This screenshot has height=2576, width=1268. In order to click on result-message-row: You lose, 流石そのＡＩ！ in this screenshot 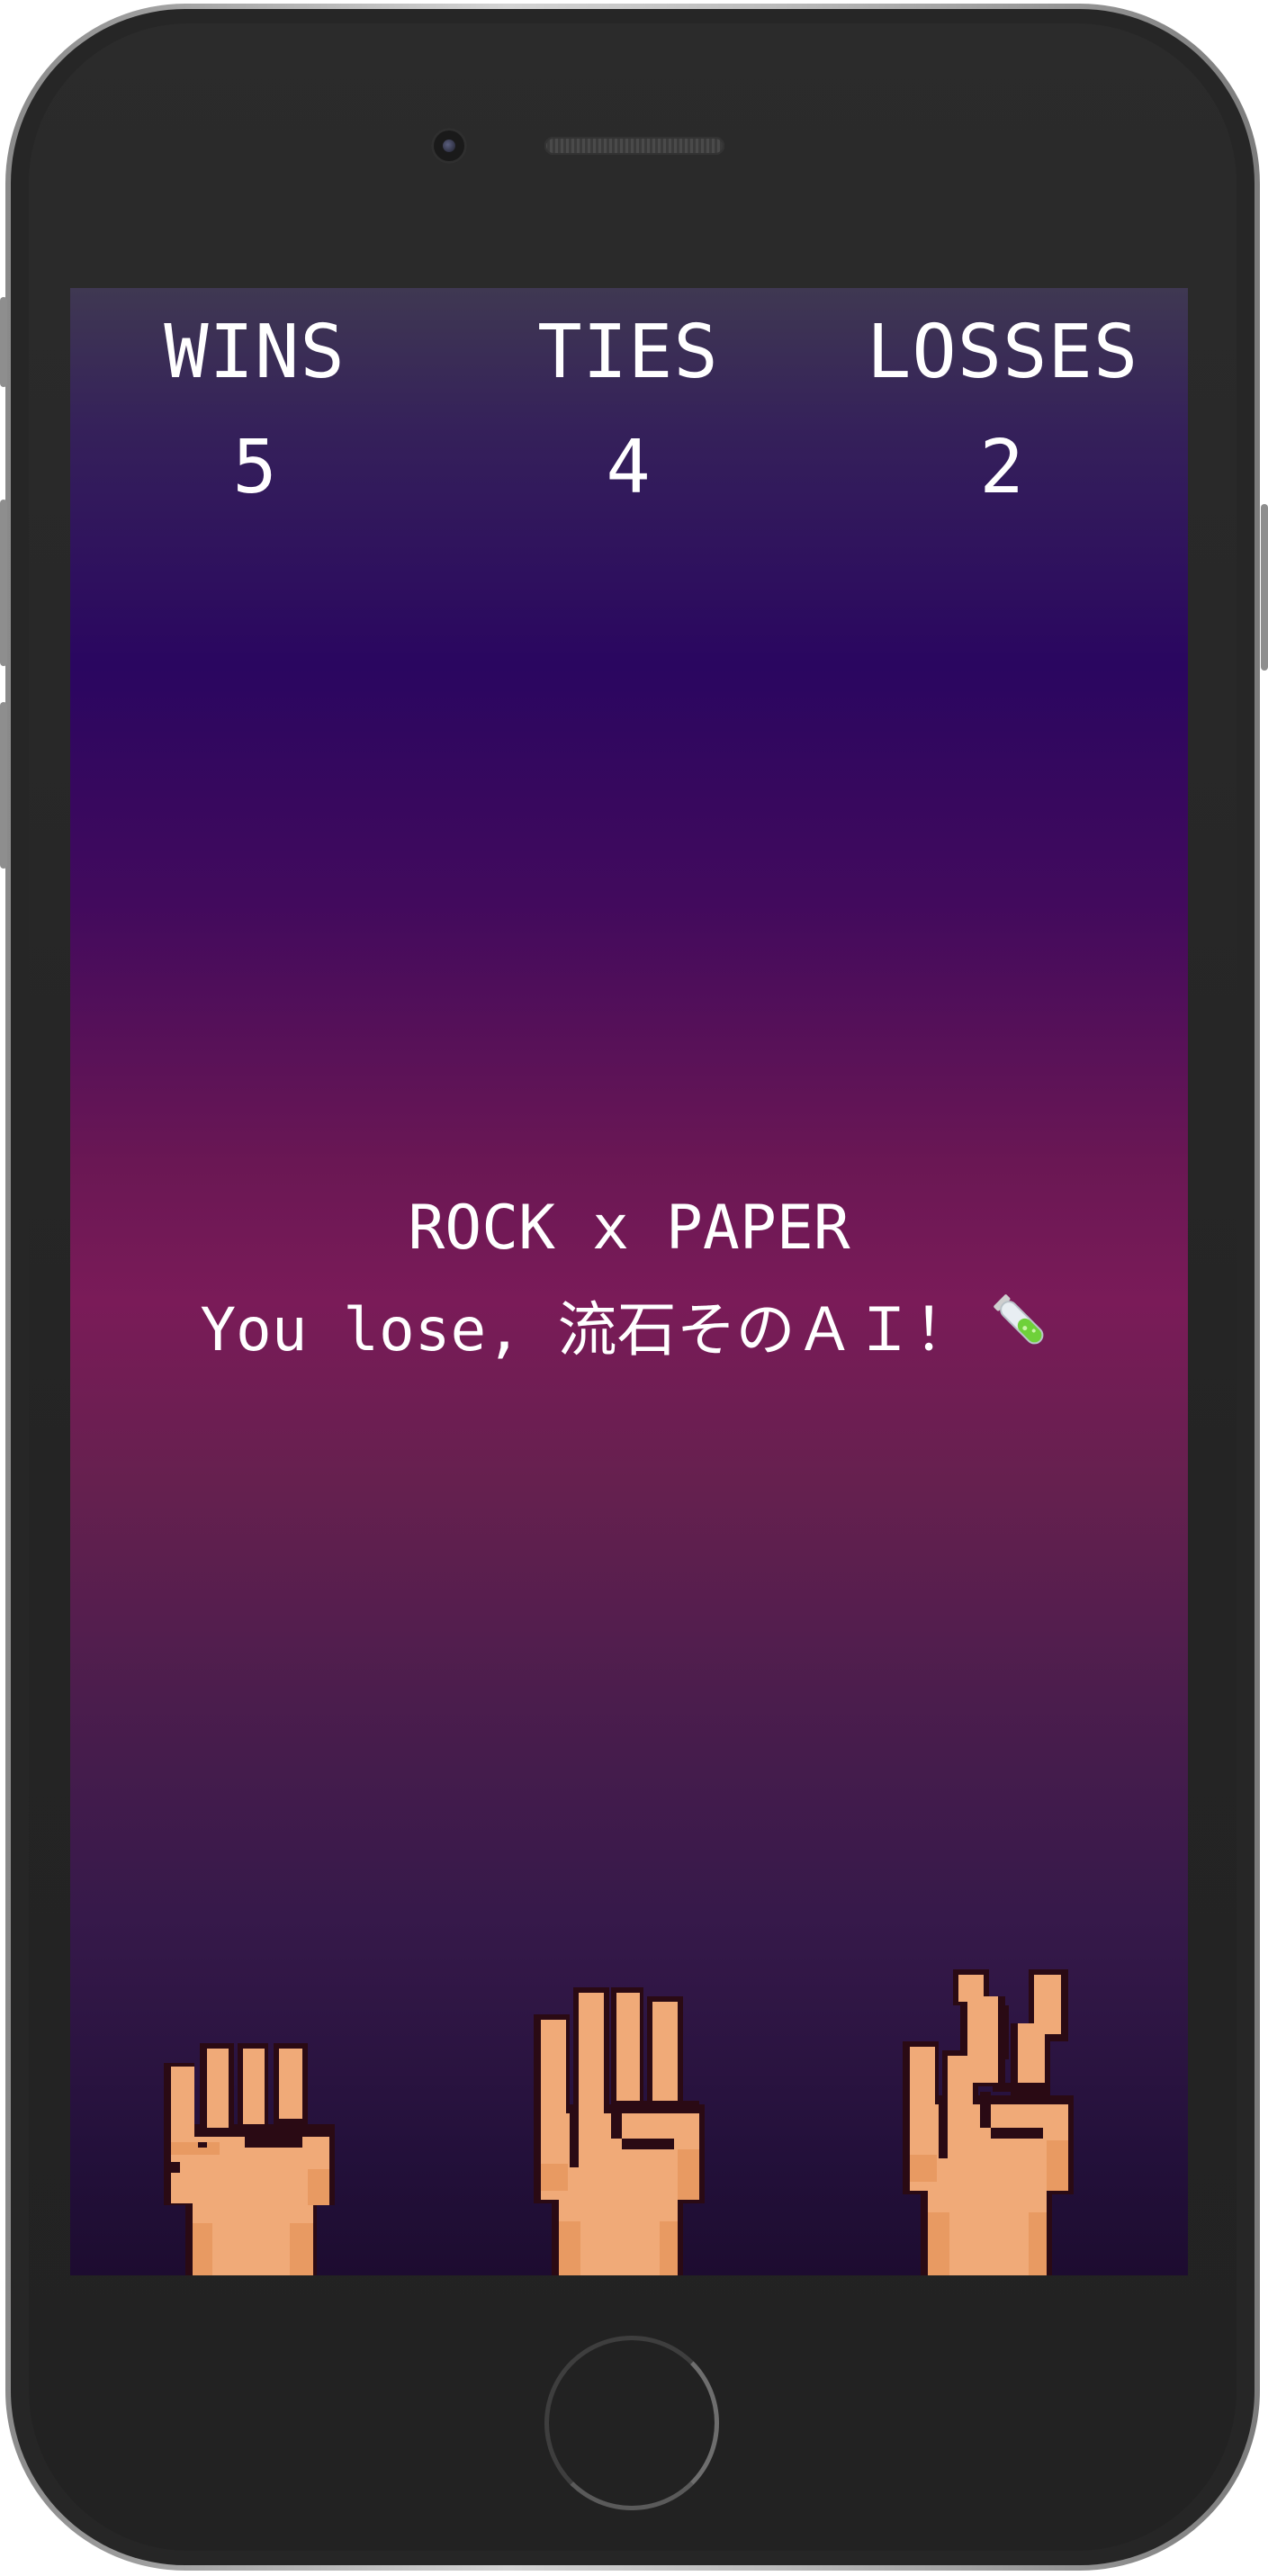, I will do `click(629, 1329)`.